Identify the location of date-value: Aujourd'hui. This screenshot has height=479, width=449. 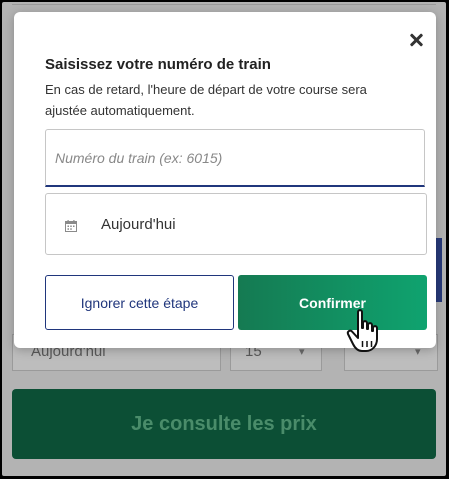
(138, 224).